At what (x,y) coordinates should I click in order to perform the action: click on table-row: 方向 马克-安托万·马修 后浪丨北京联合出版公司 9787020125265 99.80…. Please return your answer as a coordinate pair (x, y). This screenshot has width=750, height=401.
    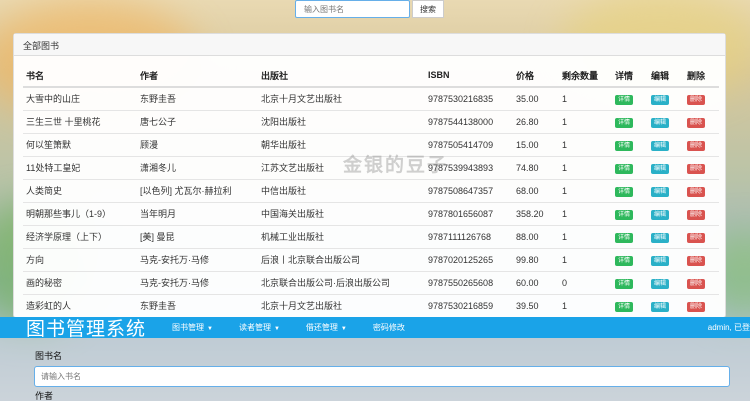
    Looking at the image, I should click on (371, 259).